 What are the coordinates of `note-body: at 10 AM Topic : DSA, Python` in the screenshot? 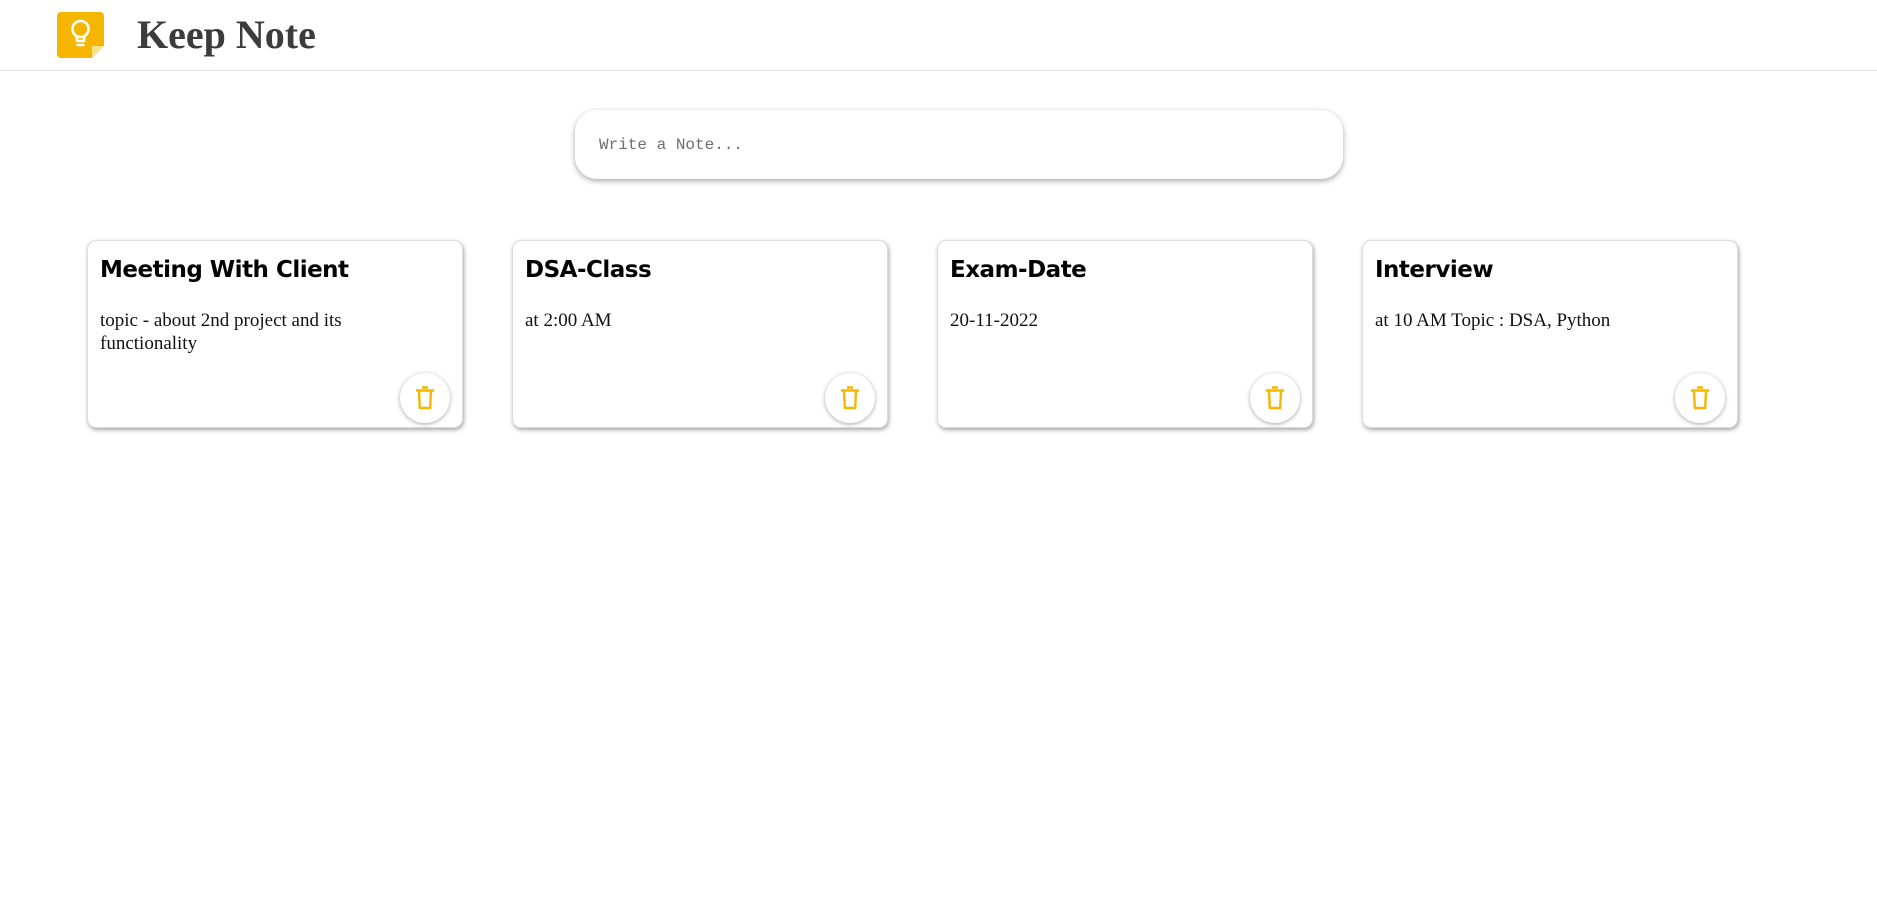 It's located at (1493, 320).